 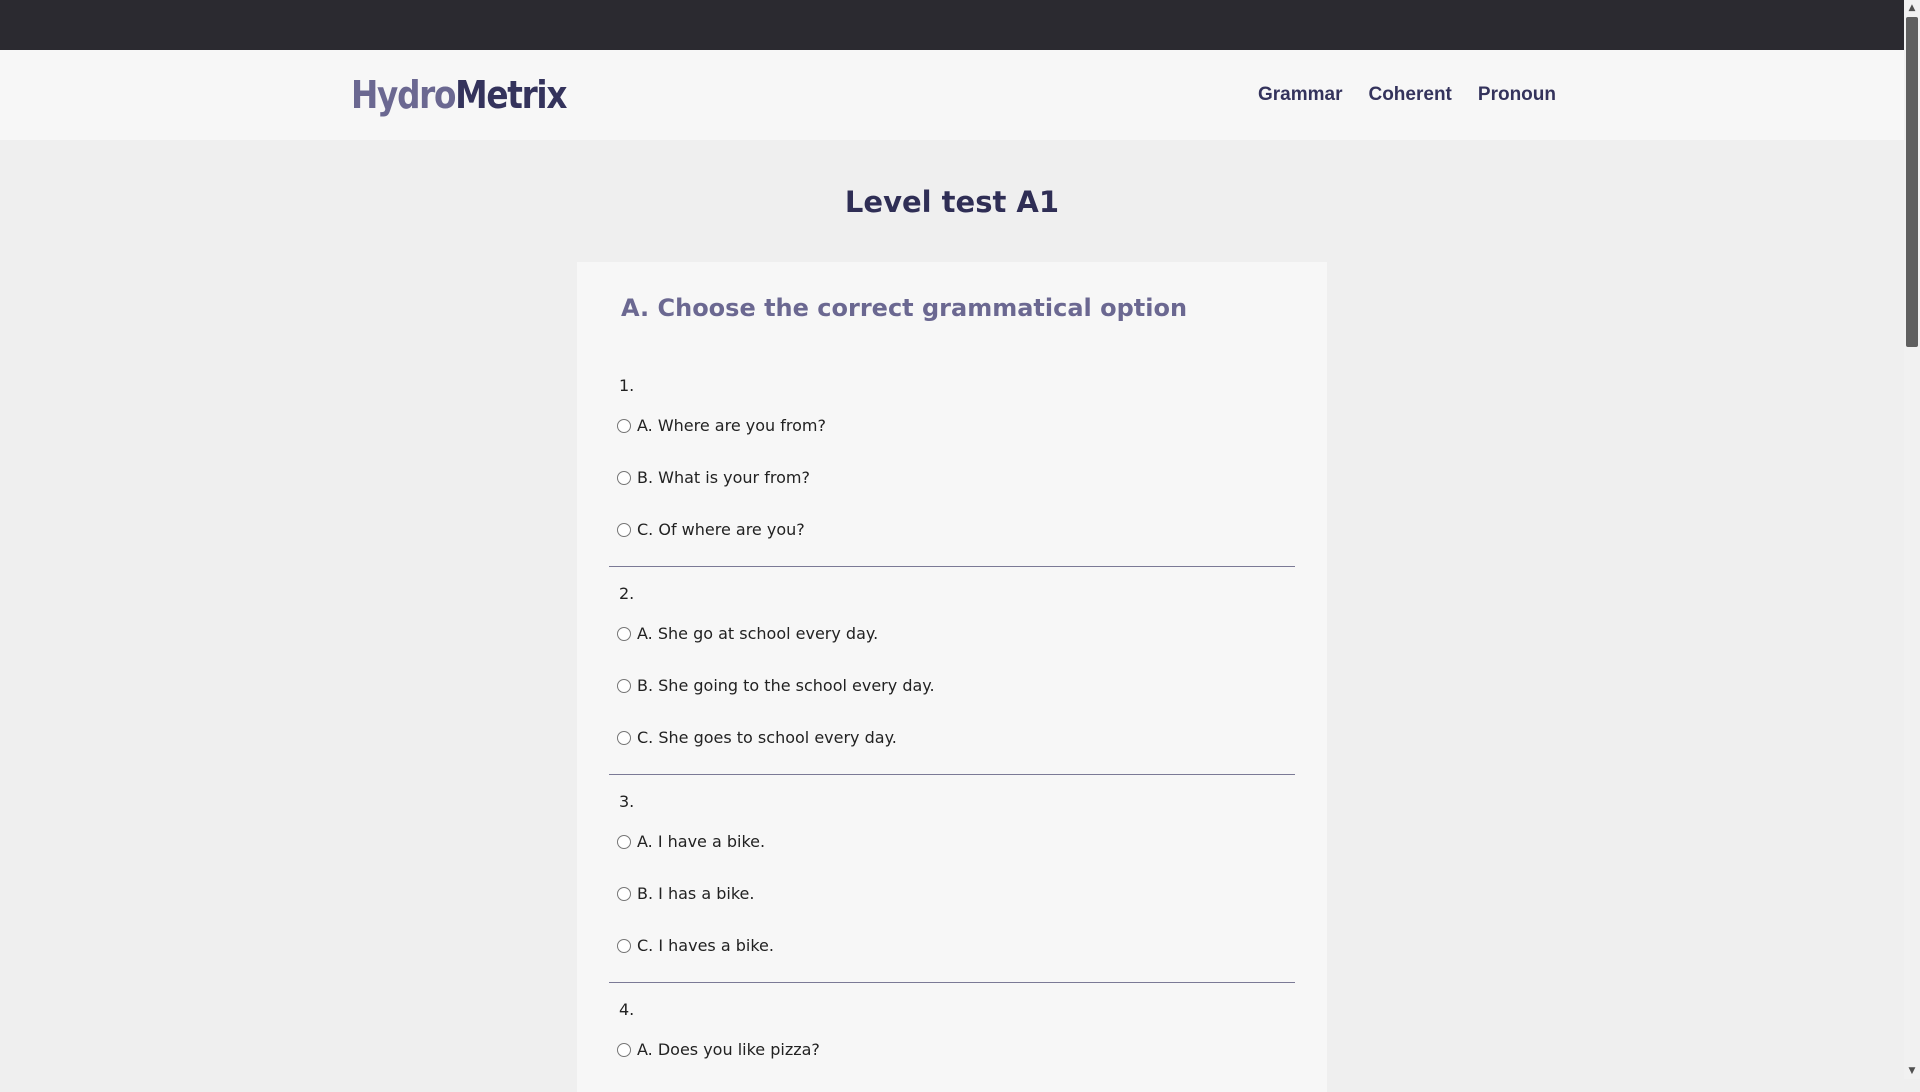 What do you see at coordinates (952, 202) in the screenshot?
I see `page-title: Level test A1` at bounding box center [952, 202].